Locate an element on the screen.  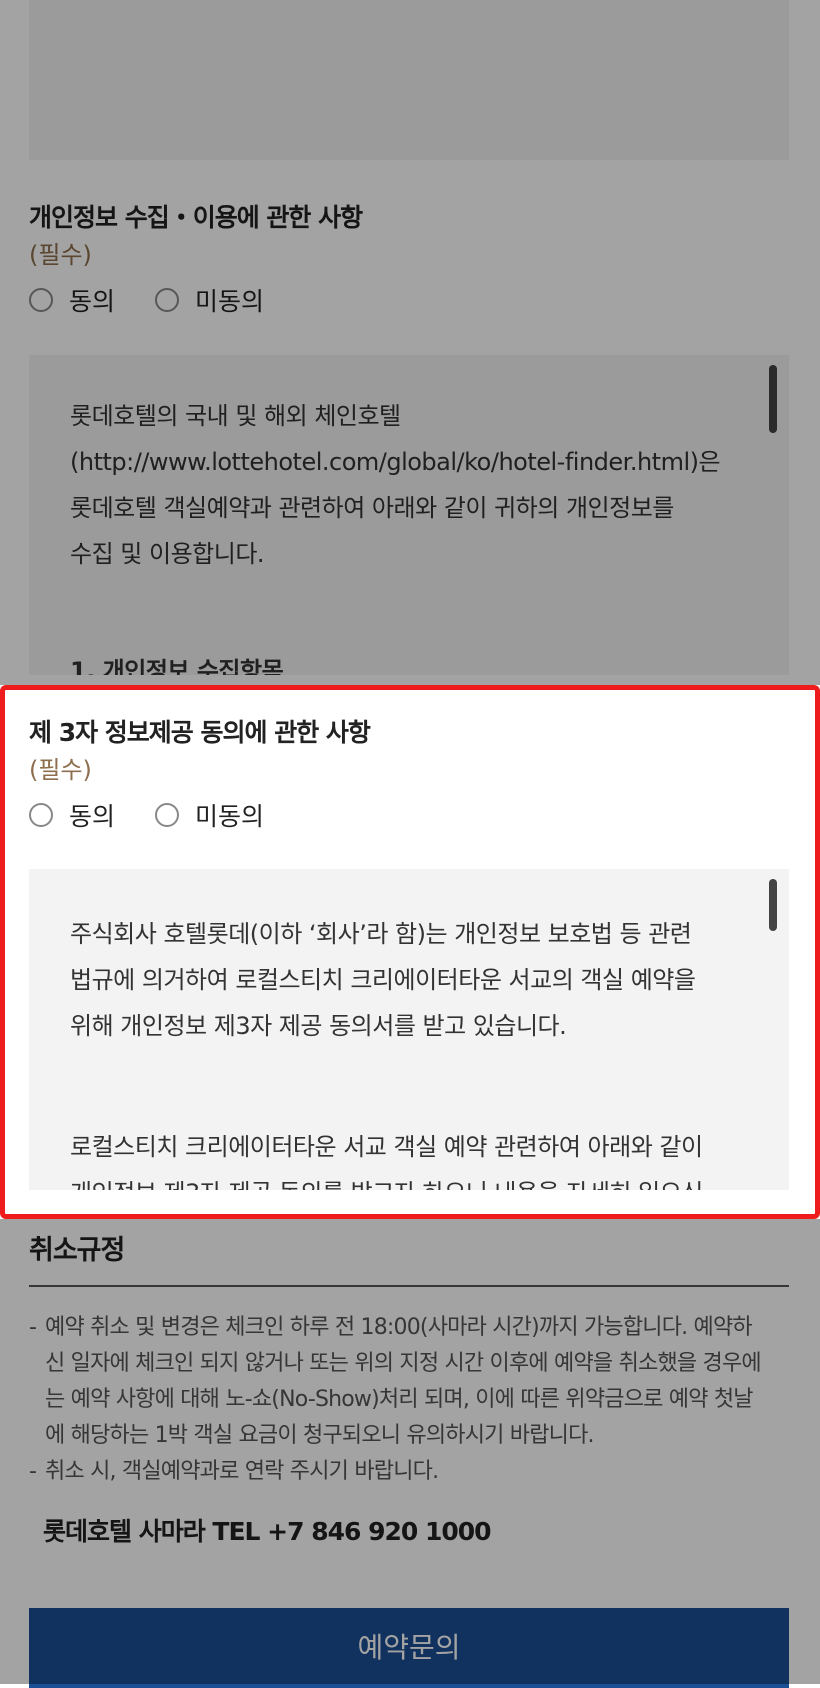
third-party-section-title: 제 3자 정보제공 동의에 관한 사항 is located at coordinates (200, 732).